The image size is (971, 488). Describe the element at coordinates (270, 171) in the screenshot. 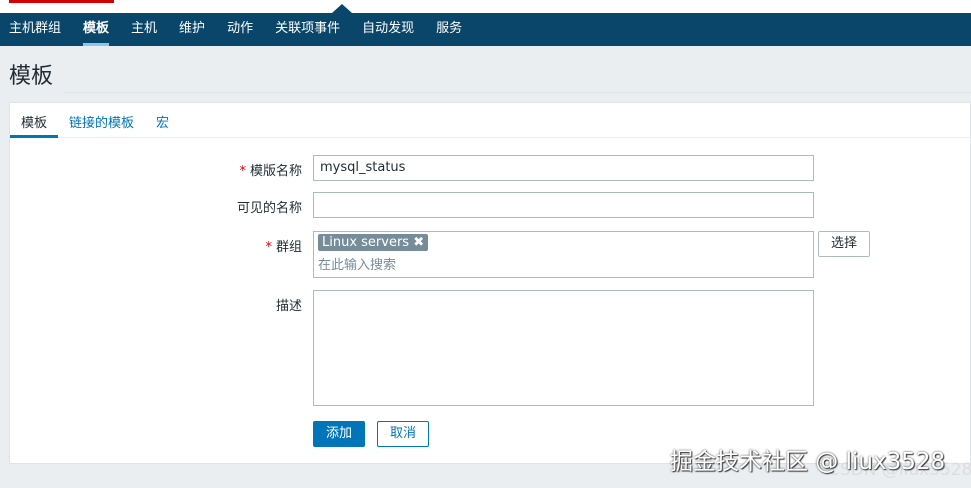

I see `name-label: * 模版名称` at that location.